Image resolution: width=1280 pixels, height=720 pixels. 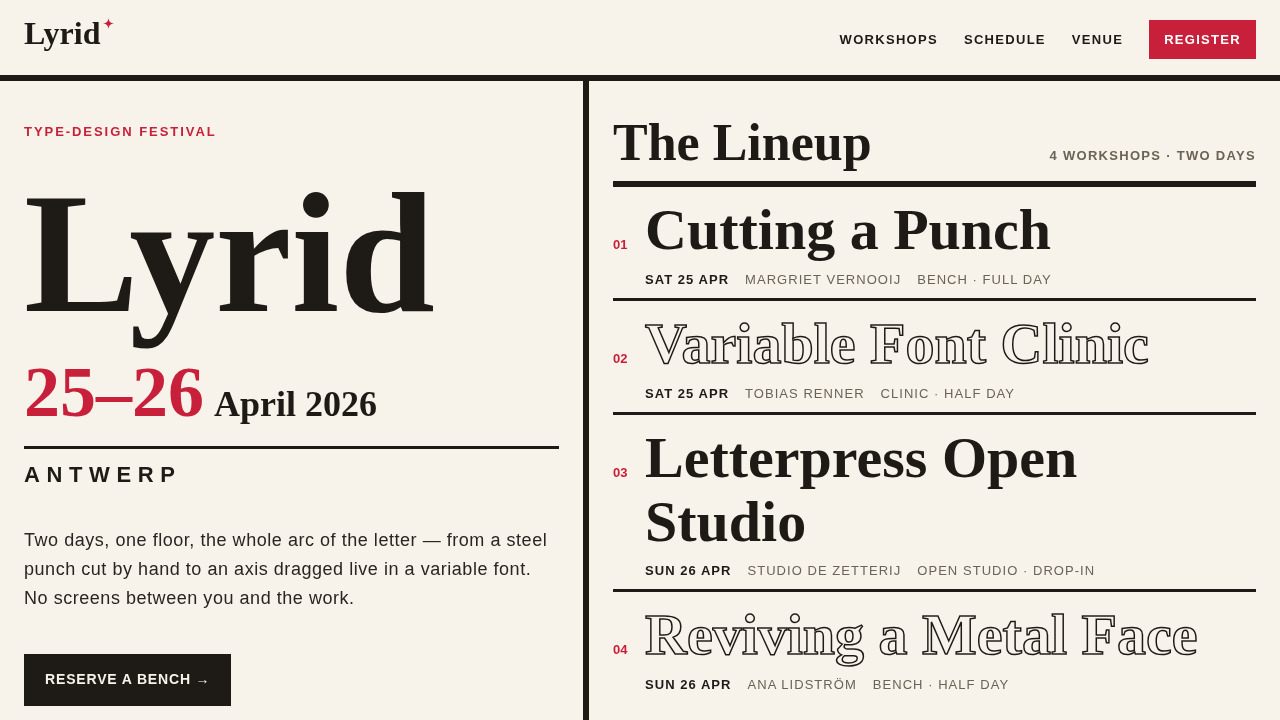 I want to click on logo: Lyrid, so click(x=62, y=33).